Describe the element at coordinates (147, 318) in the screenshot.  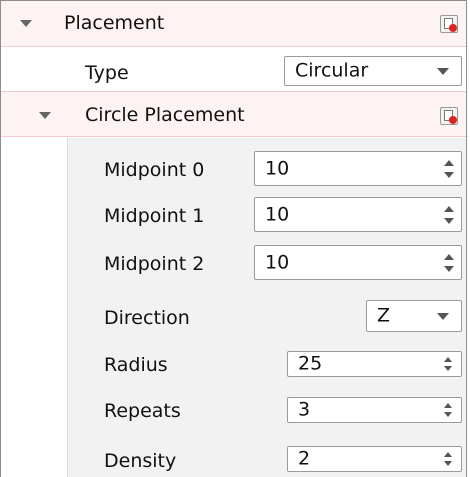
I see `direction-label: Direction` at that location.